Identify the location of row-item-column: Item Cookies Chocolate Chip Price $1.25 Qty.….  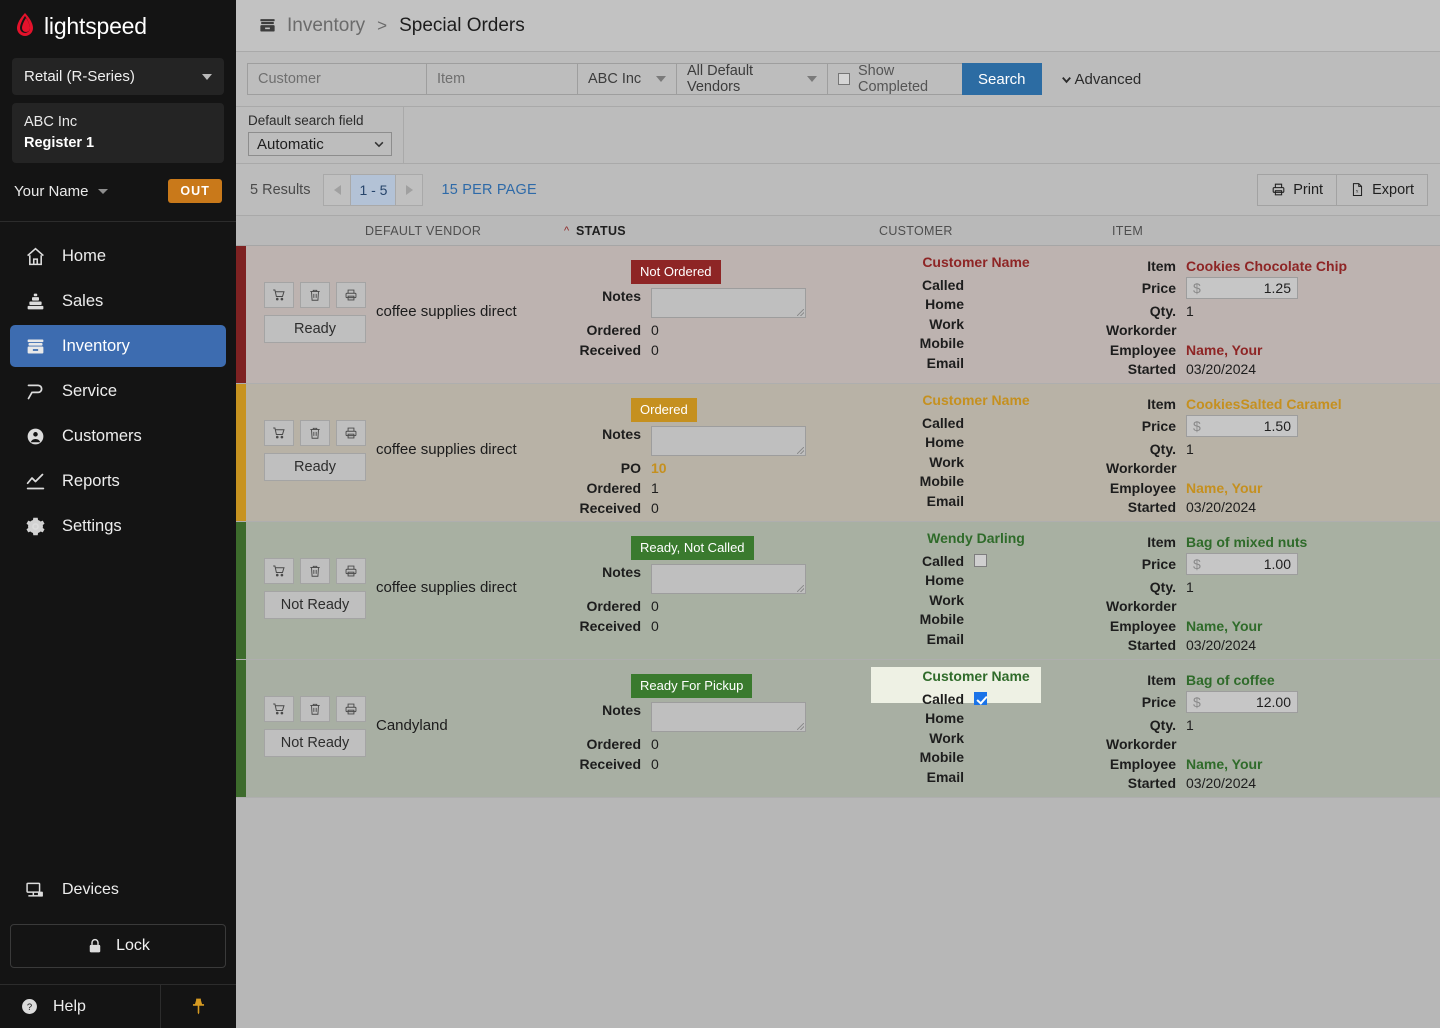
(1273, 316).